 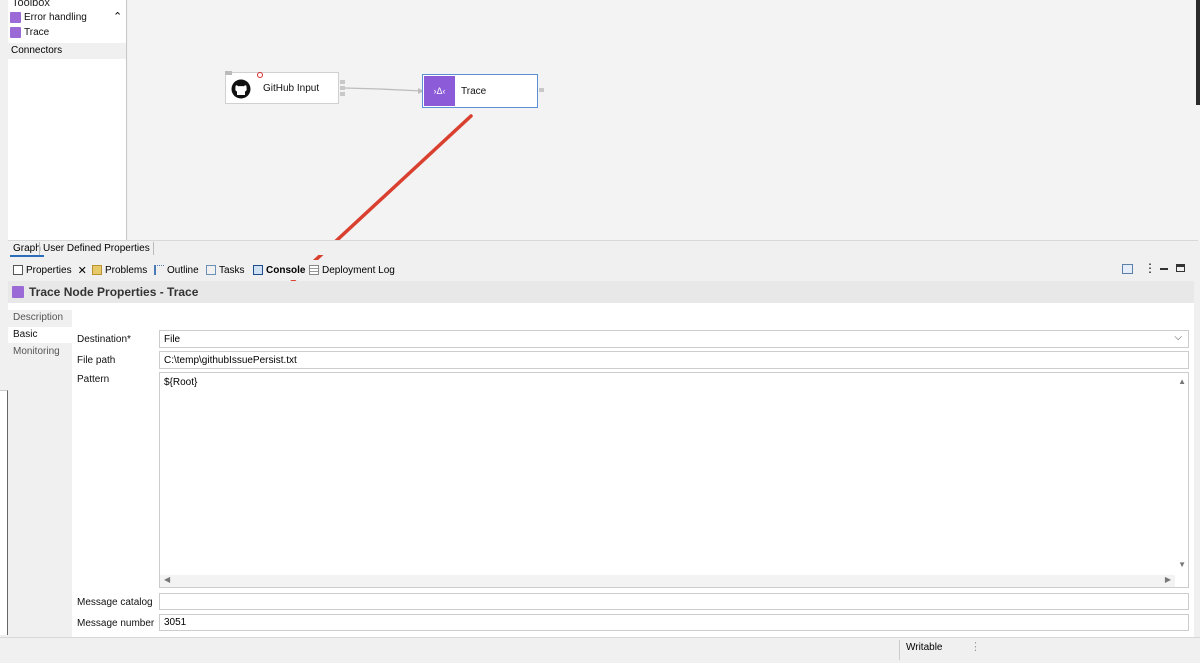 What do you see at coordinates (18, 270) in the screenshot?
I see `properties-icon` at bounding box center [18, 270].